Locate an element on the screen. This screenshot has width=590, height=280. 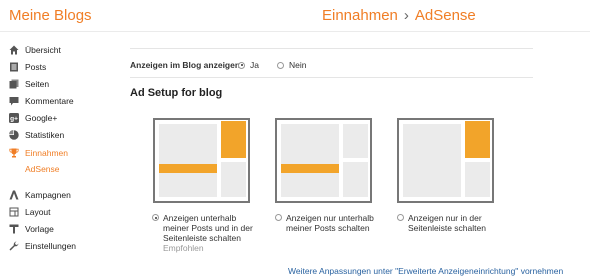
campaign-icon is located at coordinates (14, 195).